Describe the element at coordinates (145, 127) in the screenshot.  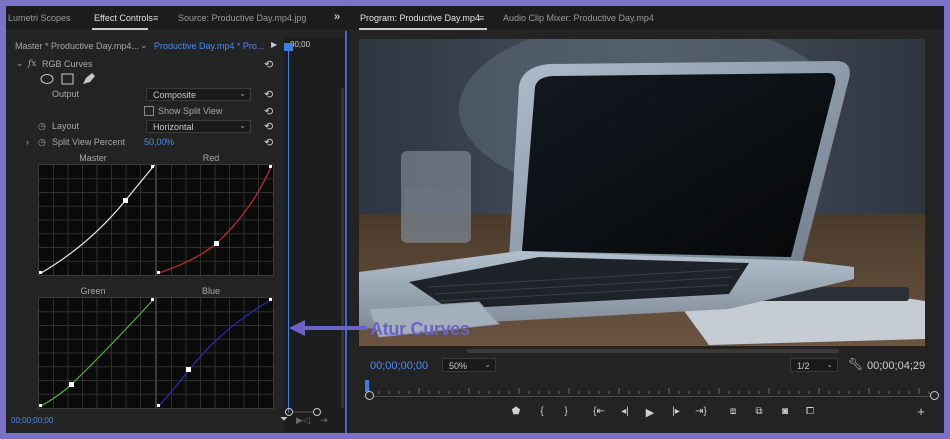
I see `layout-row: ◷ Layout Horizontal ⌄ ⟲` at that location.